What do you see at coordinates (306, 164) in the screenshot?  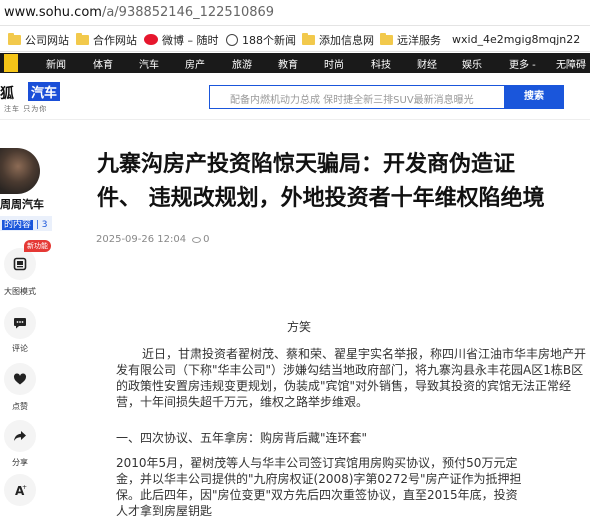 I see `title-line: 九寨沟房产投资陷惊天骗局：开发商伪造证` at bounding box center [306, 164].